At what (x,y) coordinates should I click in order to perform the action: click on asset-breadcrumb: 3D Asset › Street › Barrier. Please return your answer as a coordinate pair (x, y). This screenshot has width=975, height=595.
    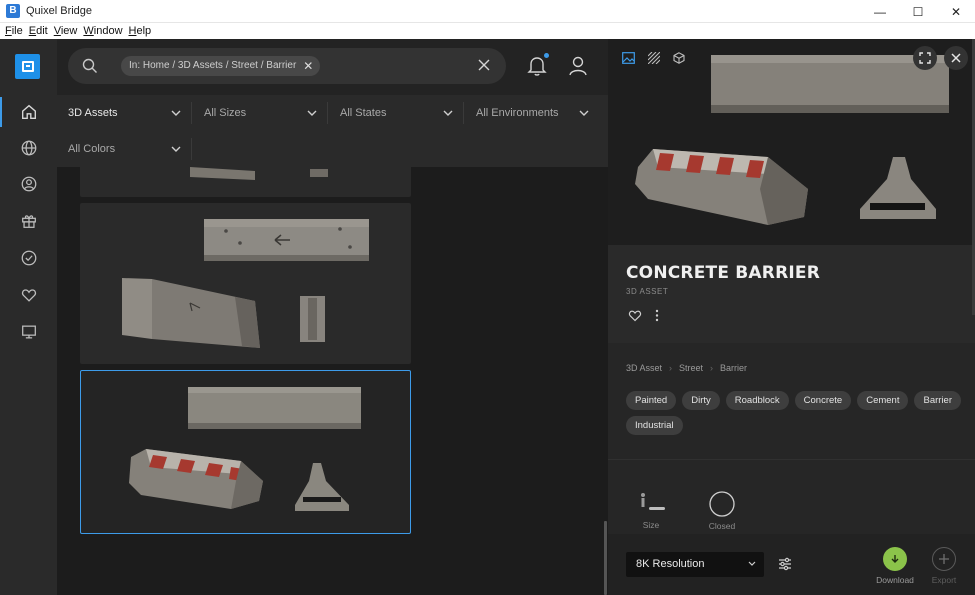
    Looking at the image, I should click on (686, 368).